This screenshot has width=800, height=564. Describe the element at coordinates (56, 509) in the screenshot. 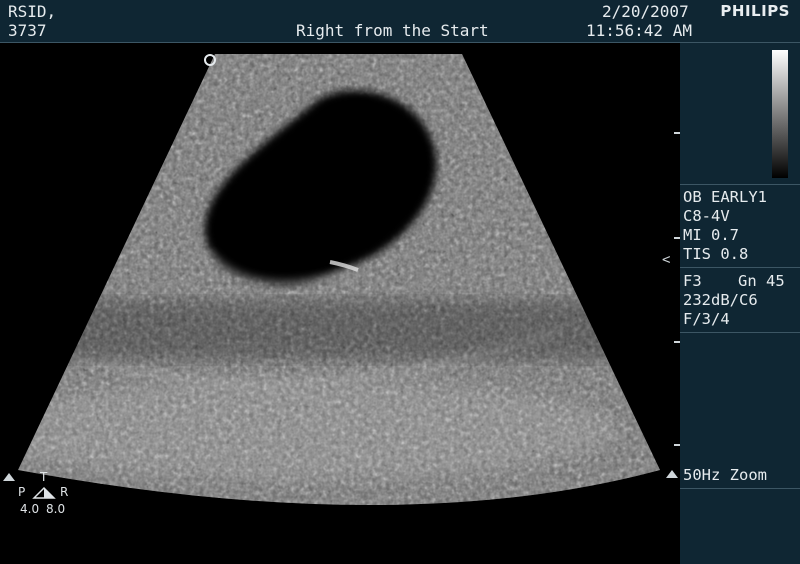

I see `depth-right: 8.0` at that location.